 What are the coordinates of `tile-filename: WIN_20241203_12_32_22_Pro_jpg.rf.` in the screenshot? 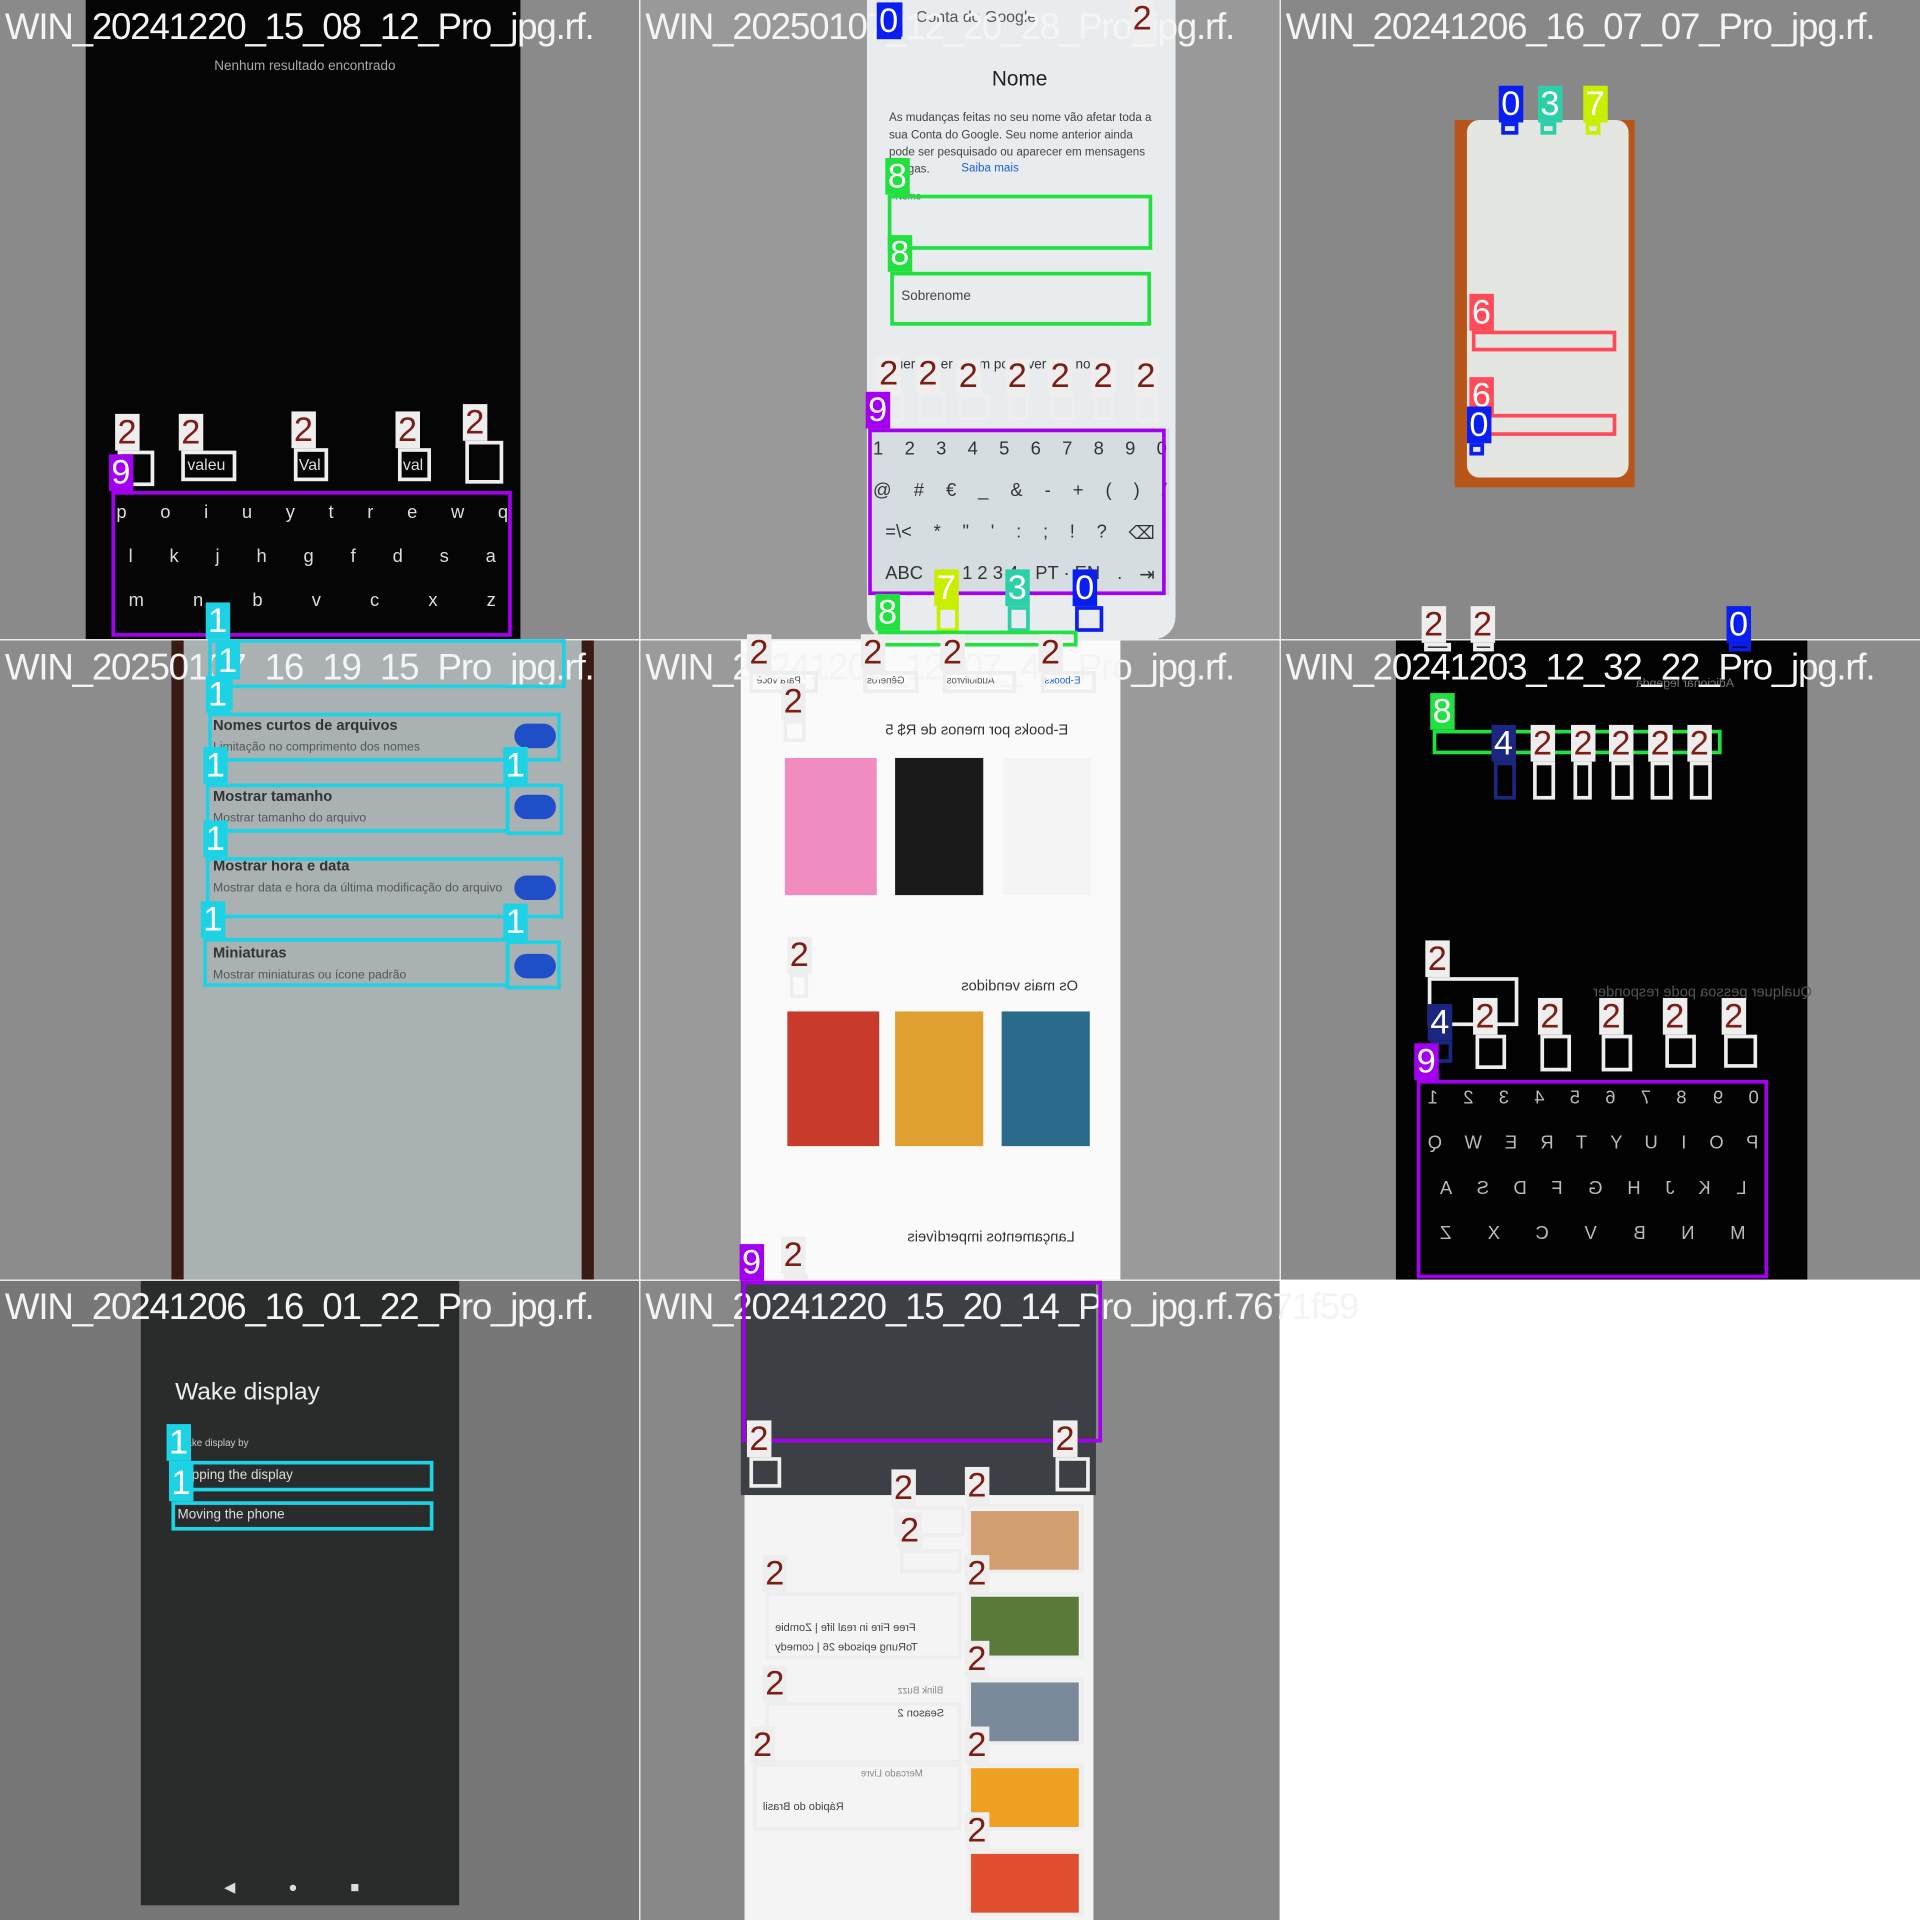 It's located at (1580, 668).